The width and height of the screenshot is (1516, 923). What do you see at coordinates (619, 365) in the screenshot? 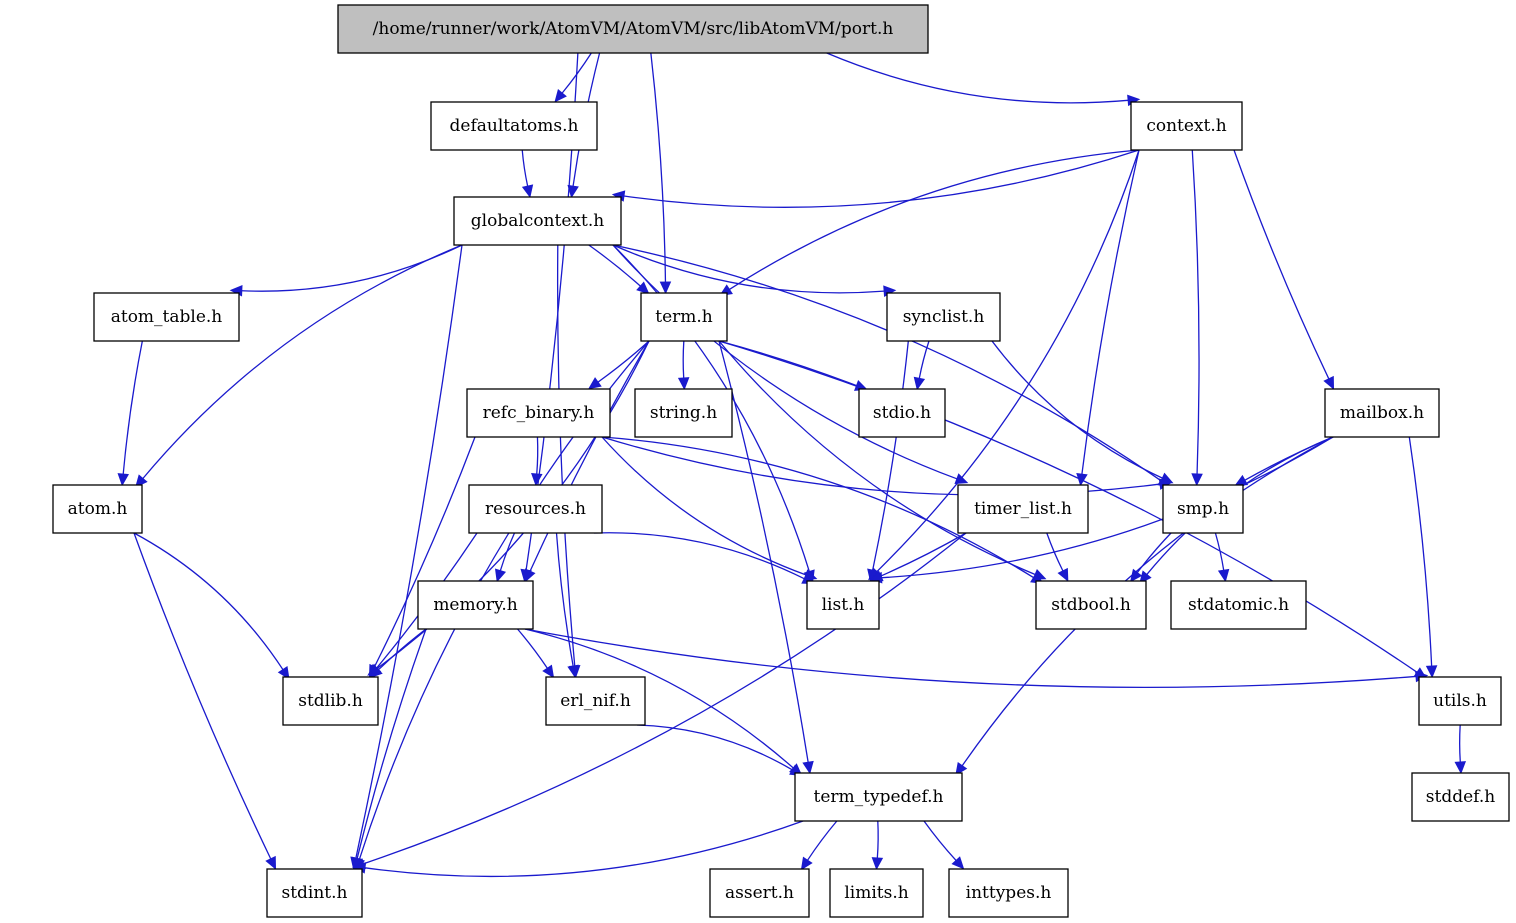
I see `edge-term-to-refc_binary` at bounding box center [619, 365].